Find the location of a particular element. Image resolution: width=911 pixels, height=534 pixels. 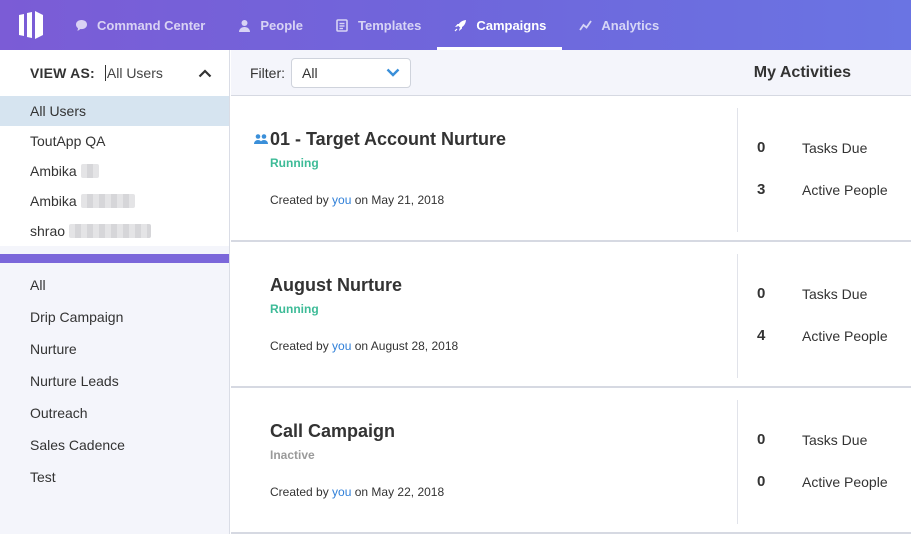

user-name: All Users is located at coordinates (58, 111).